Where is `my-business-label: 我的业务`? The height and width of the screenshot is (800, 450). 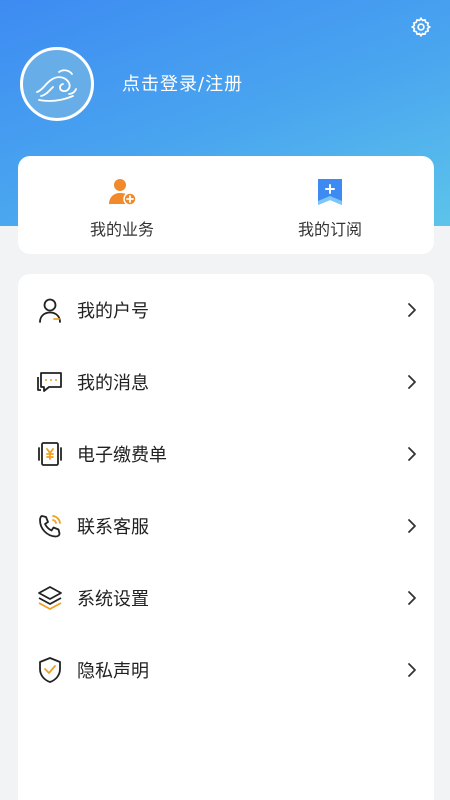
my-business-label: 我的业务 is located at coordinates (121, 229).